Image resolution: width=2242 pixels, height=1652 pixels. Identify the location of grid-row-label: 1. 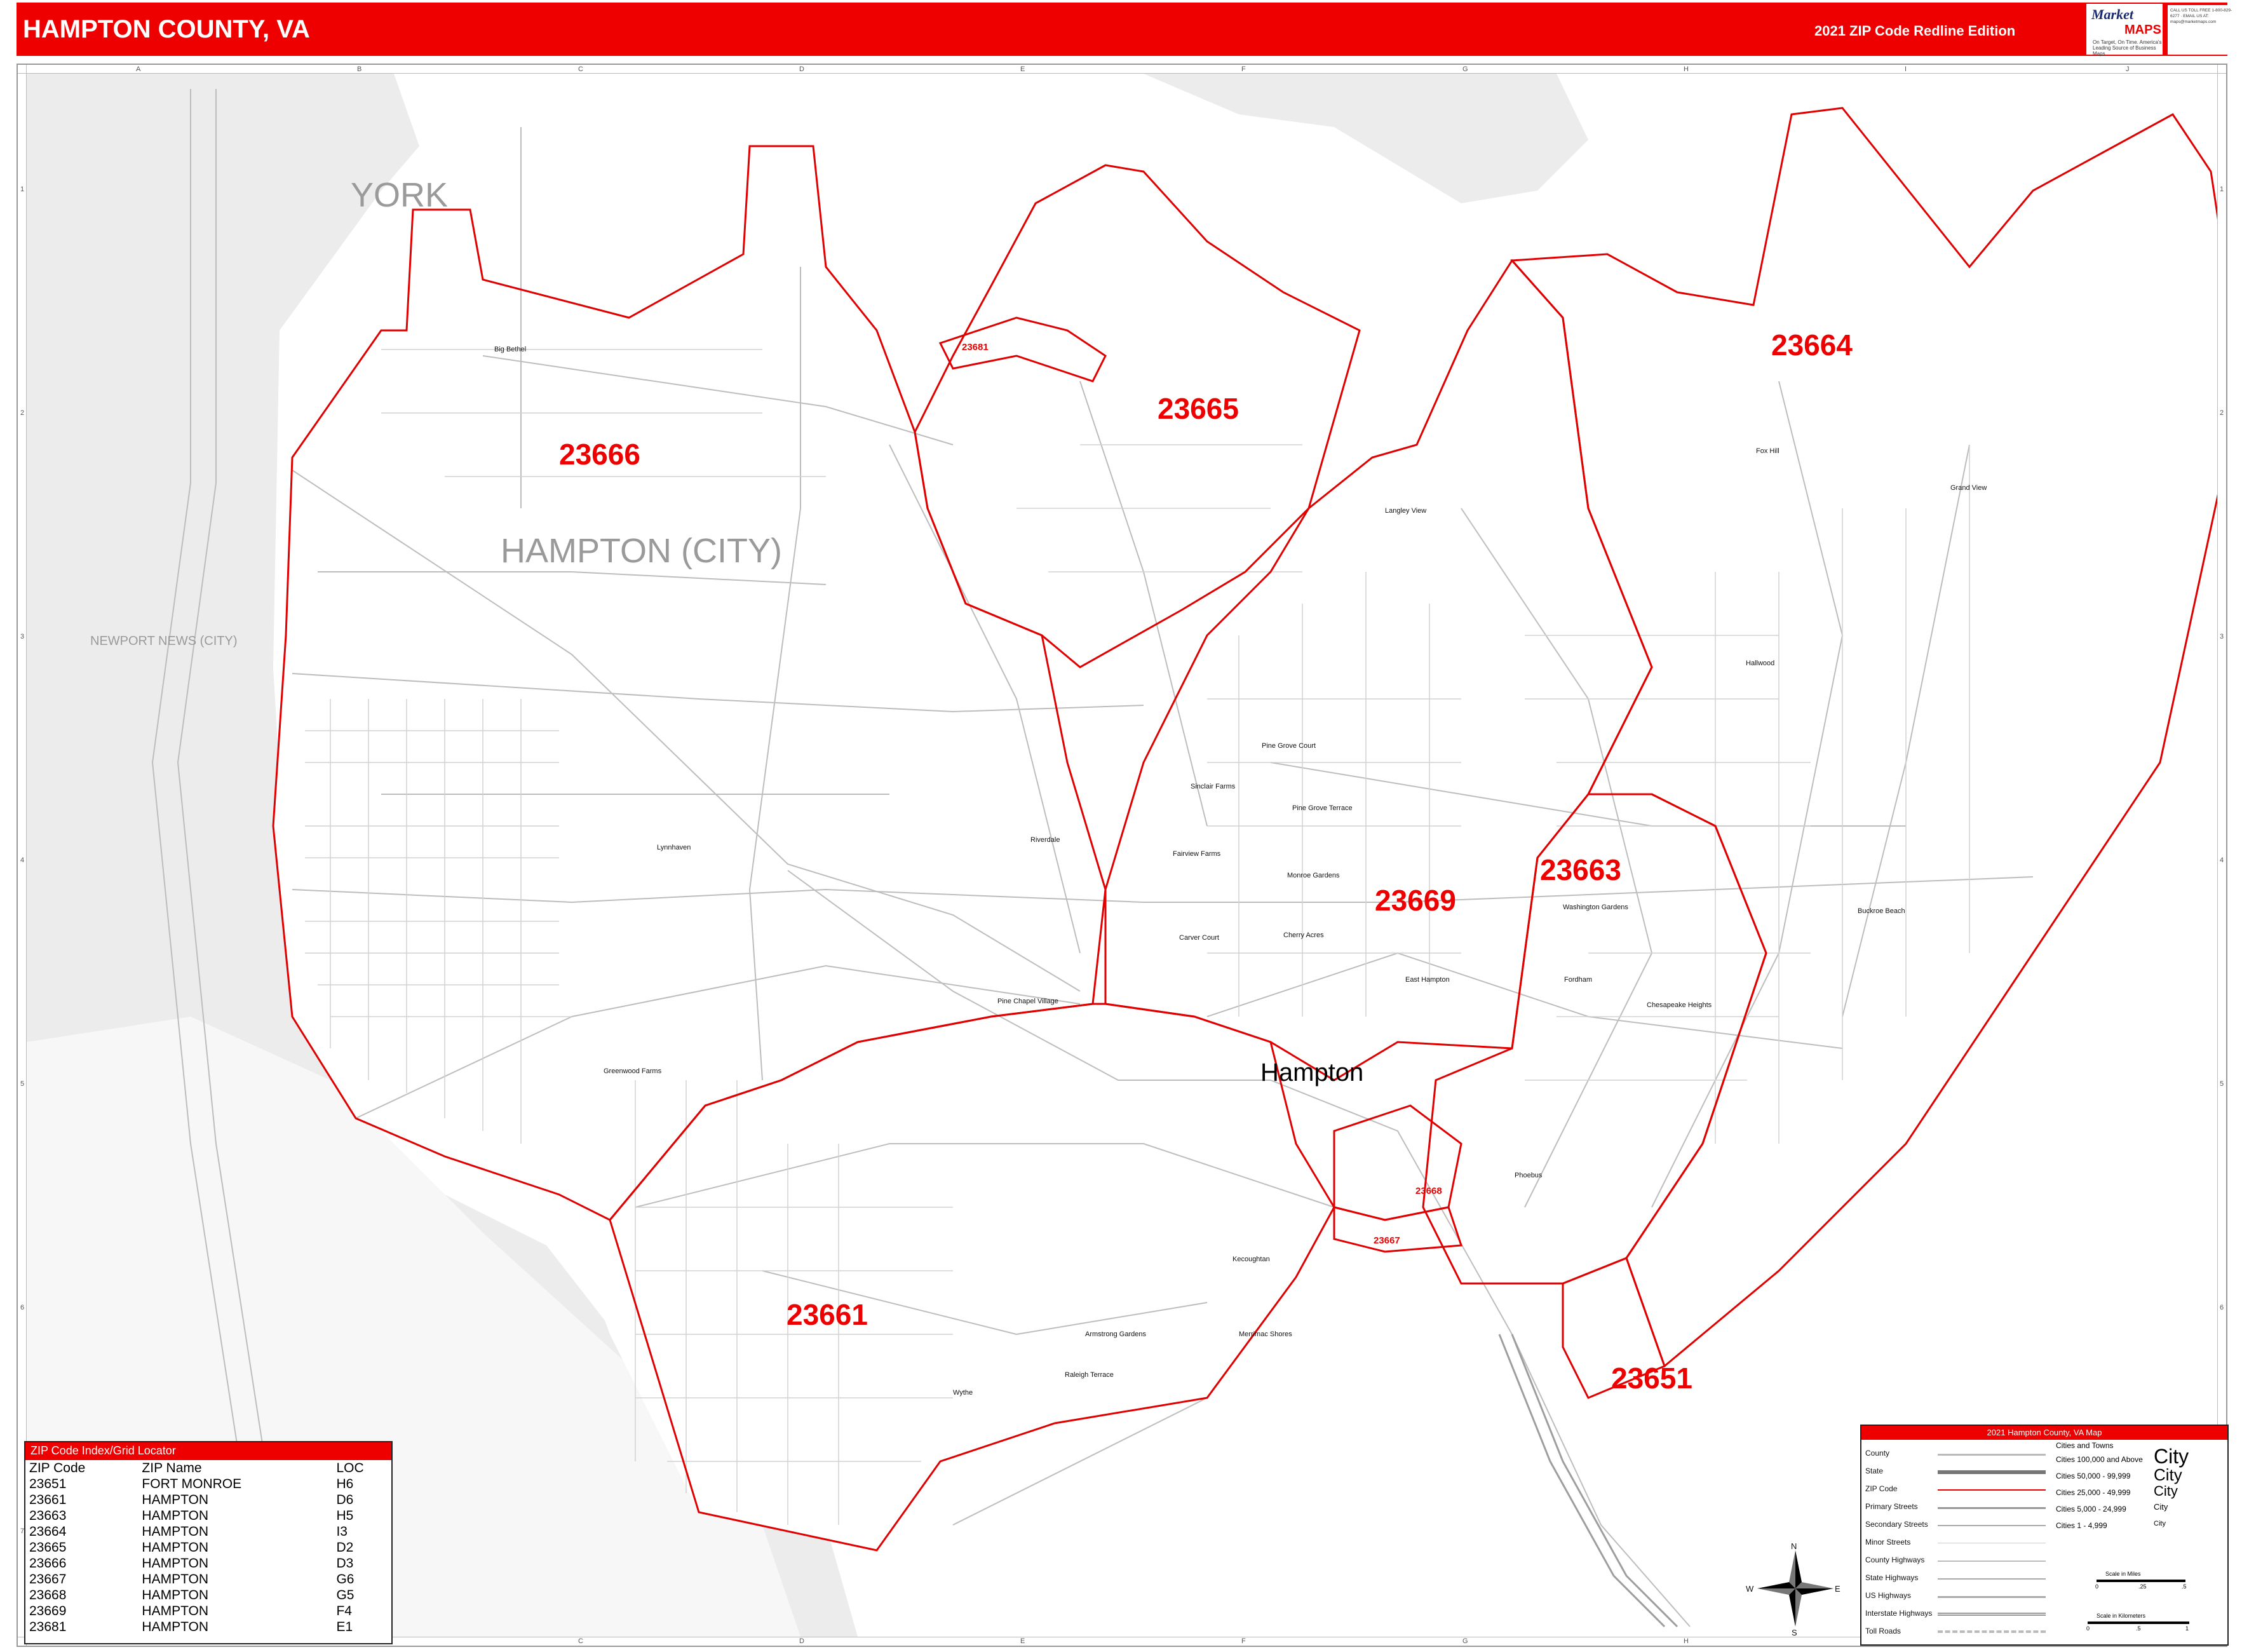
(22, 189).